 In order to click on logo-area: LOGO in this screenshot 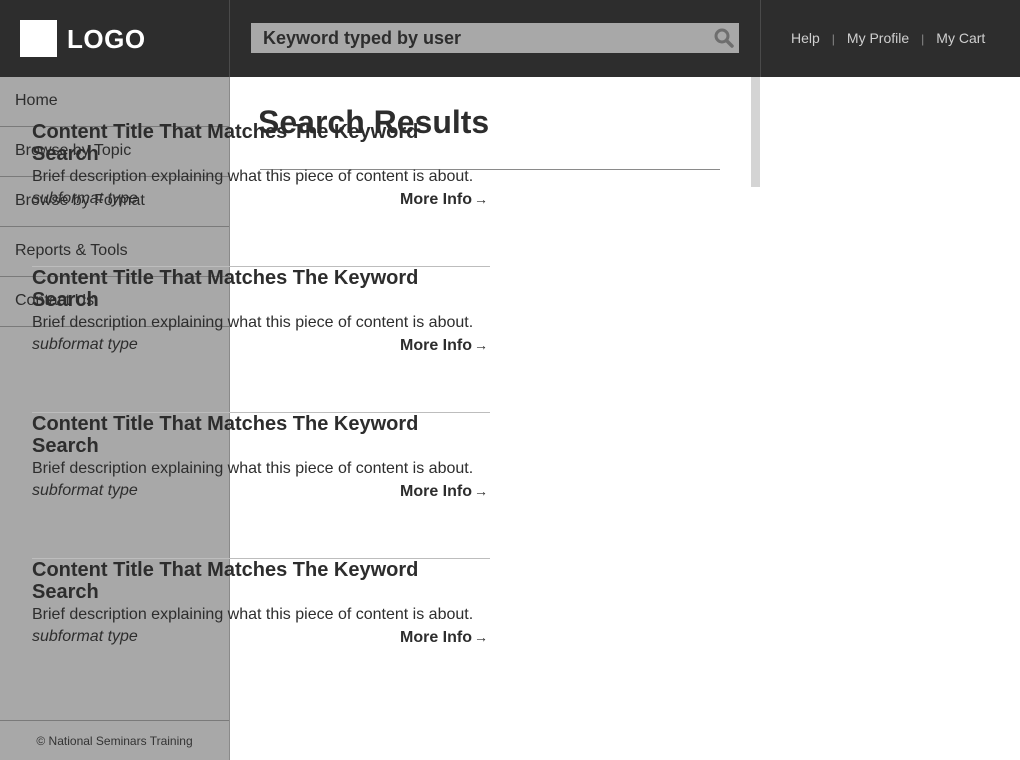, I will do `click(115, 38)`.